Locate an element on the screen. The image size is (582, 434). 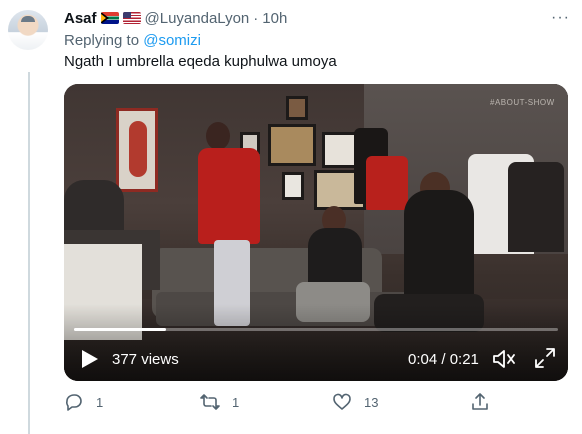
progress-bar is located at coordinates (316, 329).